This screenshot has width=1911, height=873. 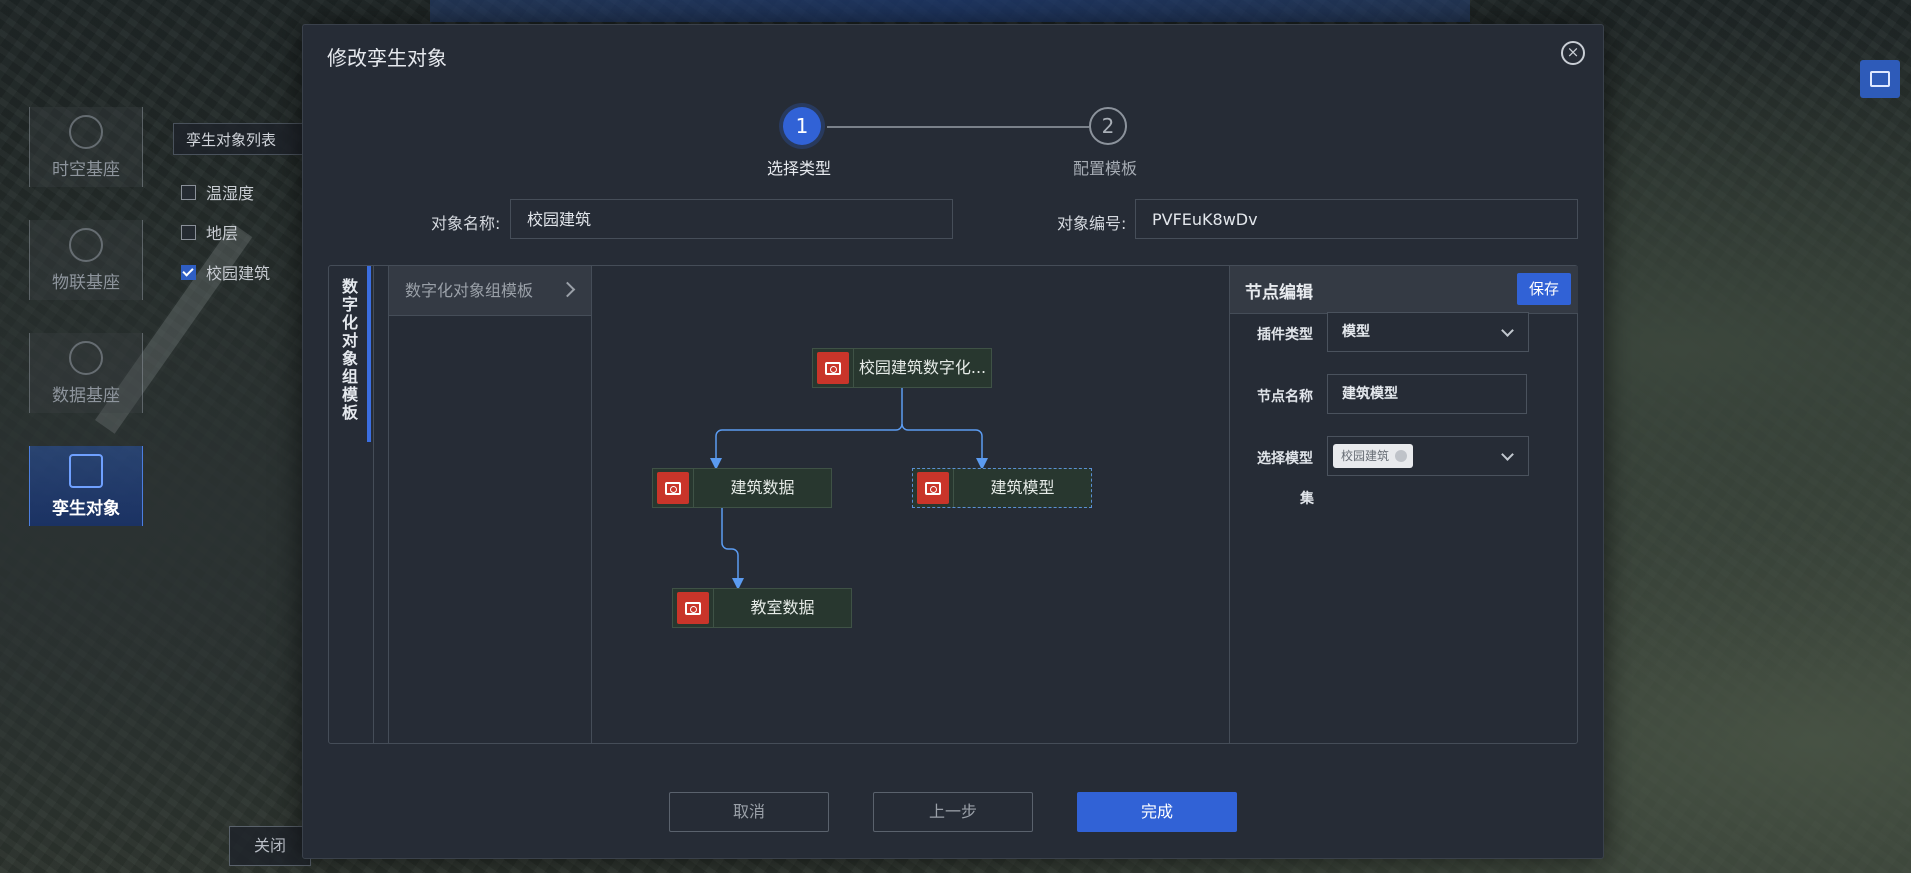 I want to click on previous-step-button: 上一步, so click(x=953, y=812).